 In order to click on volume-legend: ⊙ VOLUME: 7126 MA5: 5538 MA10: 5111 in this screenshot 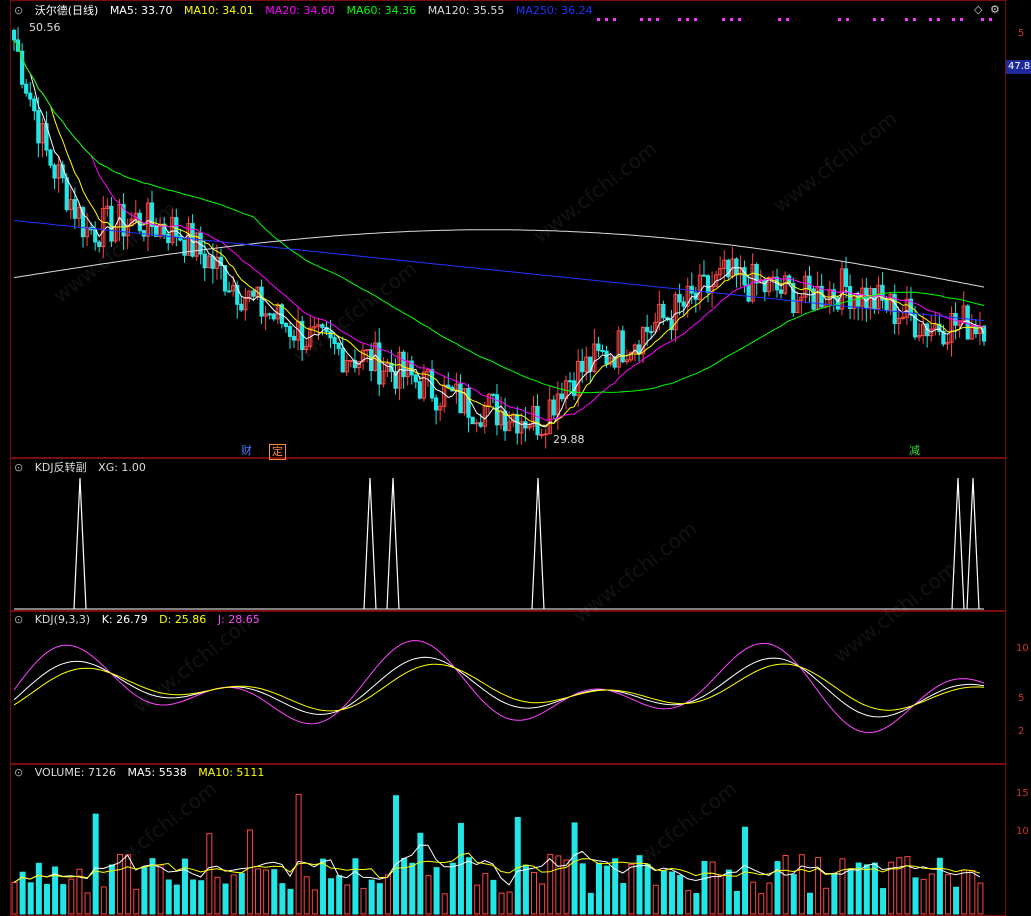, I will do `click(143, 773)`.